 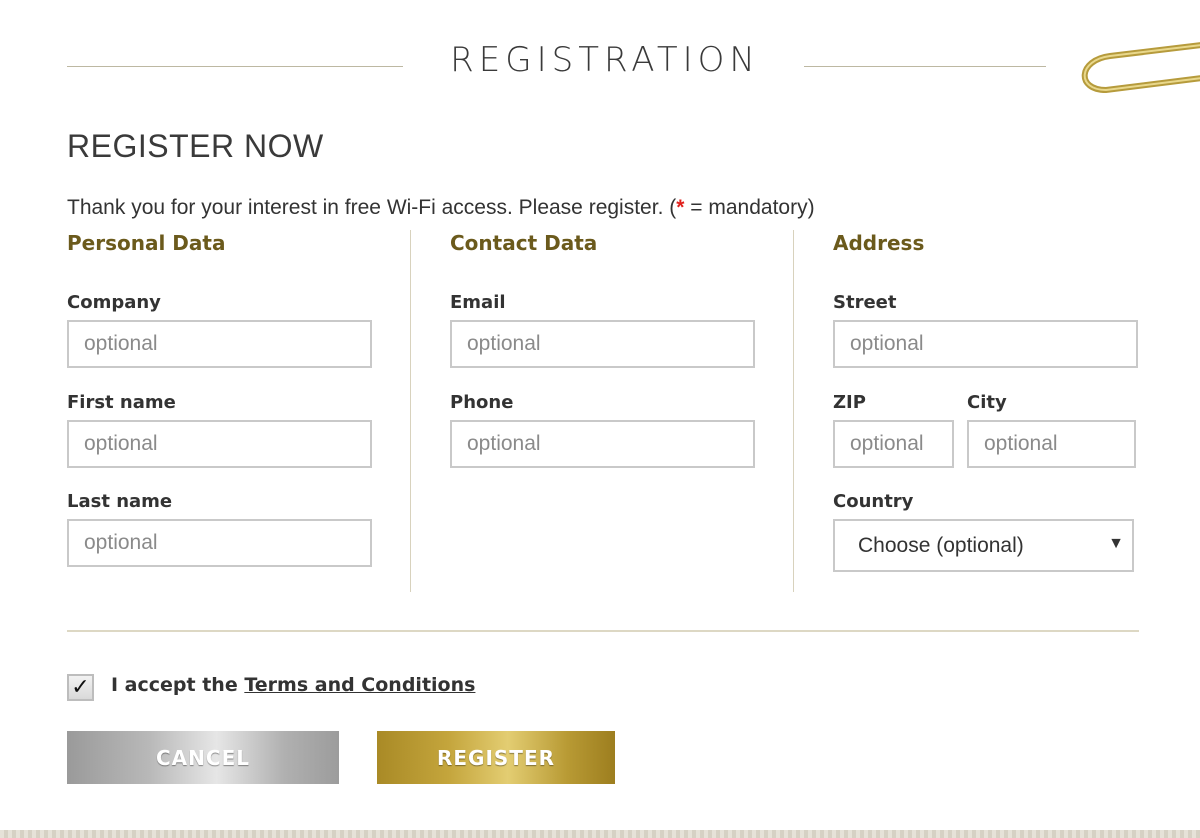 What do you see at coordinates (203, 757) in the screenshot?
I see `cancel-button: CANCEL` at bounding box center [203, 757].